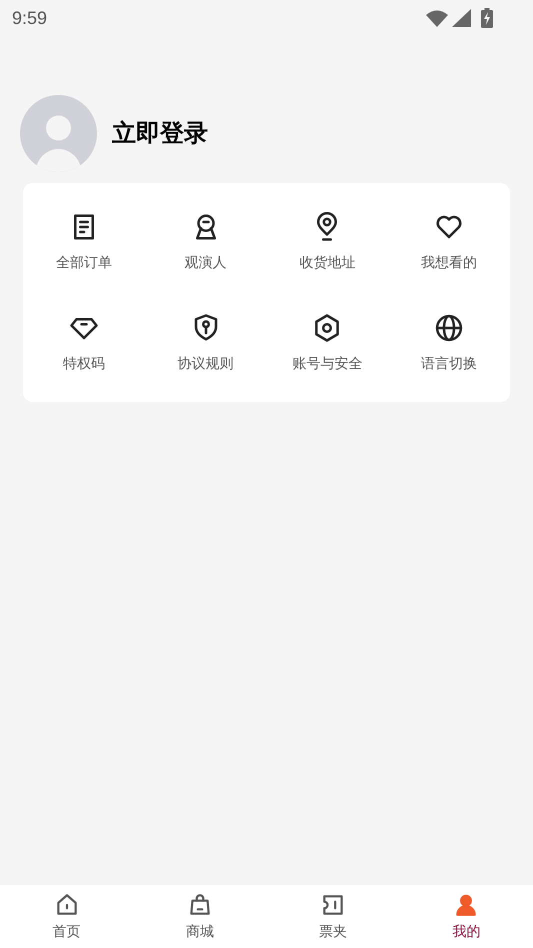 The image size is (533, 948). Describe the element at coordinates (327, 363) in the screenshot. I see `menu-item-label: 账号与安全` at that location.